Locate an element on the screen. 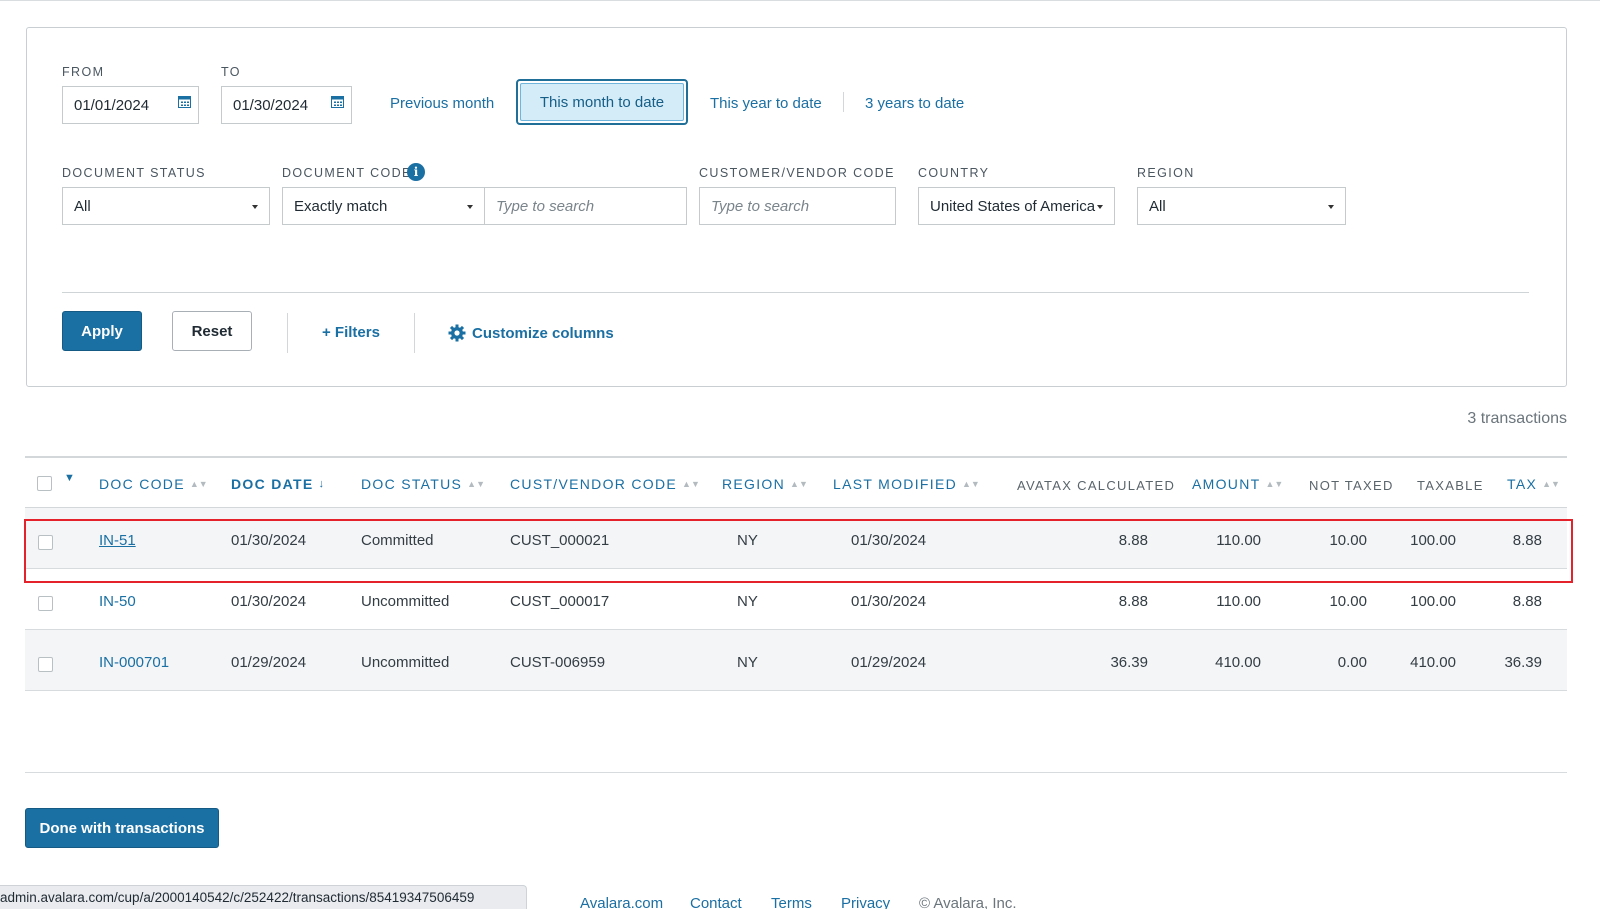 The height and width of the screenshot is (909, 1600). gear-icon is located at coordinates (457, 333).